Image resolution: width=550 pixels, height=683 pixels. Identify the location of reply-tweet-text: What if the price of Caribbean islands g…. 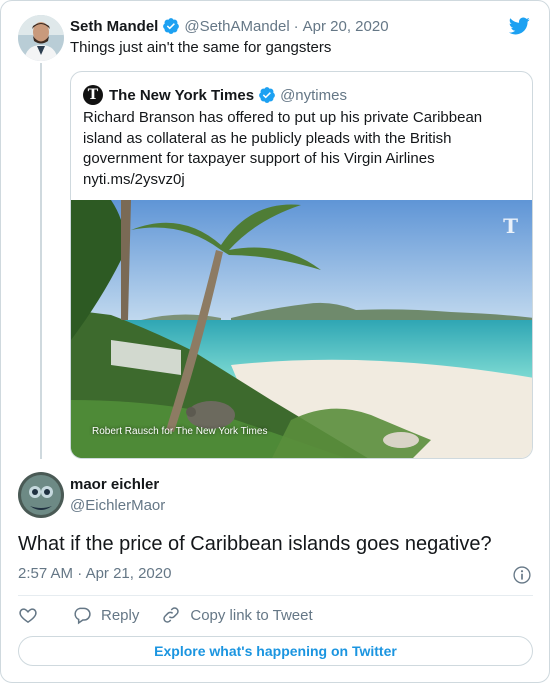
(255, 544).